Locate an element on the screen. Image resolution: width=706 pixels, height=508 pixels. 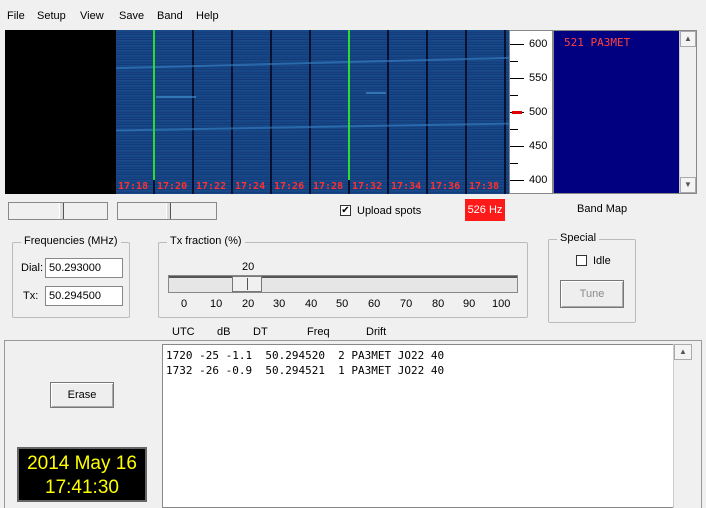
tx-fraction-tick: 40 is located at coordinates (311, 304).